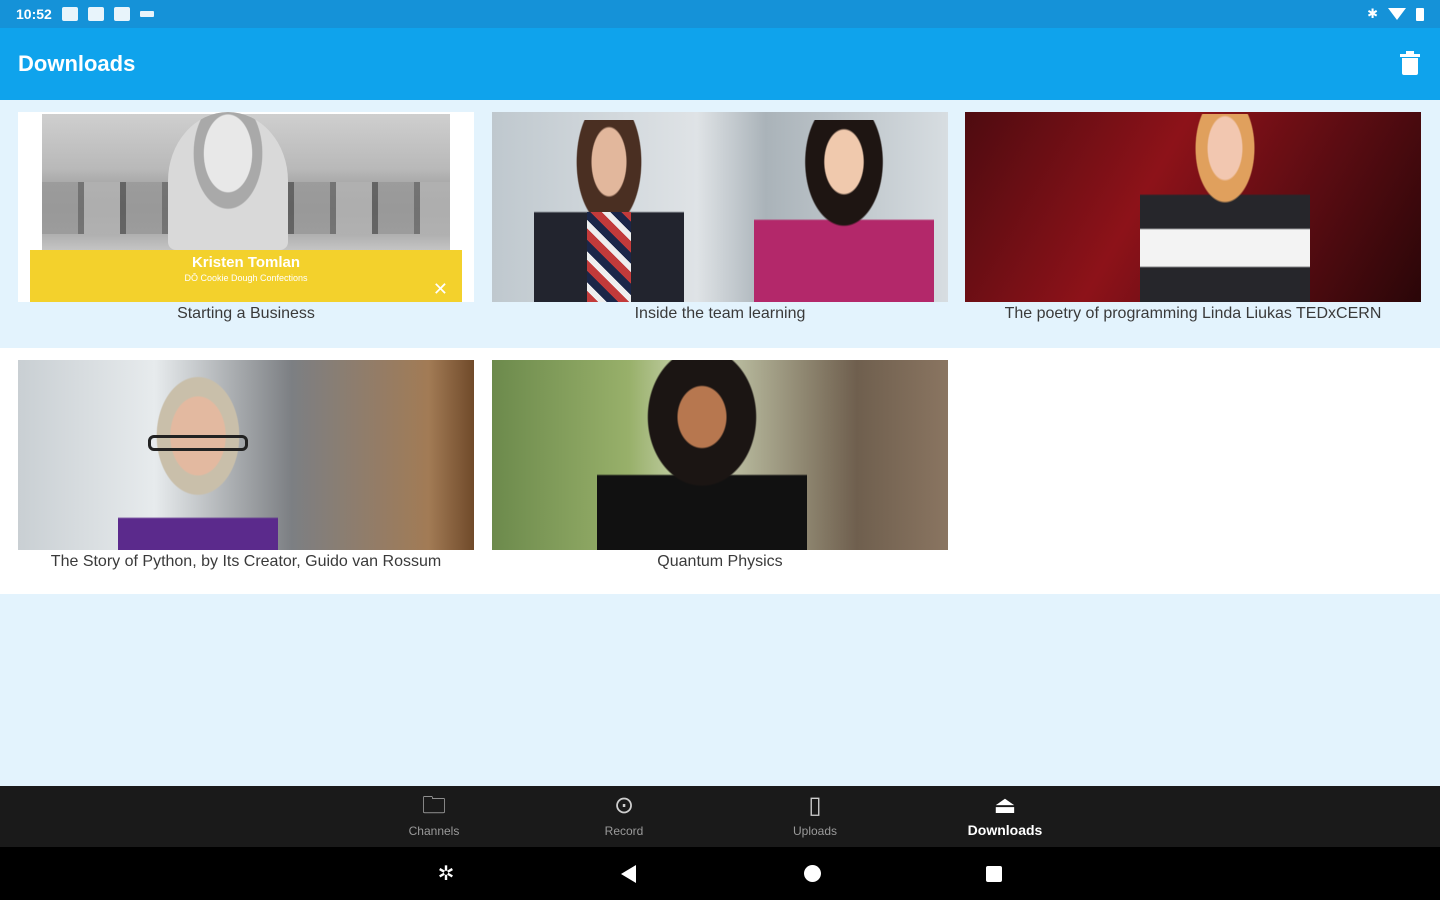 The image size is (1440, 900). What do you see at coordinates (446, 874) in the screenshot?
I see `assistant-icon: ✲` at bounding box center [446, 874].